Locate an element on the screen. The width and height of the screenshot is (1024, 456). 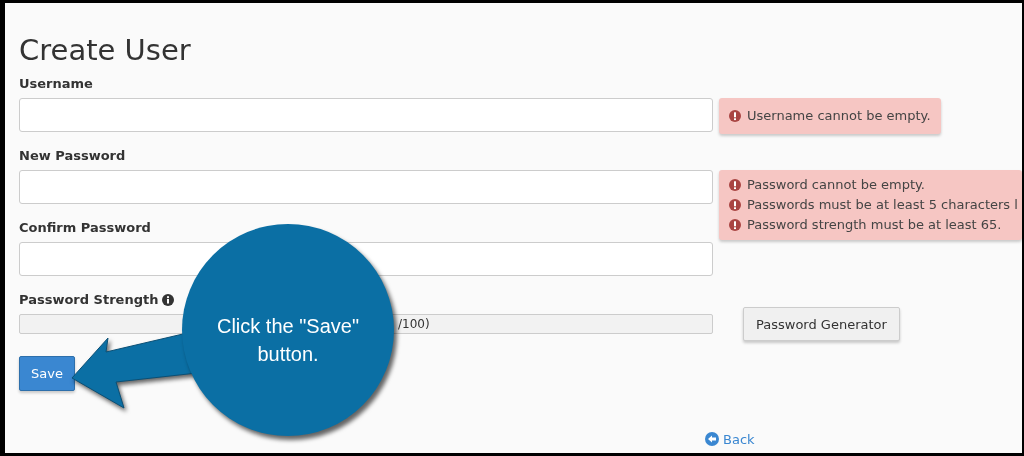
strength-reading: /100) is located at coordinates (414, 324).